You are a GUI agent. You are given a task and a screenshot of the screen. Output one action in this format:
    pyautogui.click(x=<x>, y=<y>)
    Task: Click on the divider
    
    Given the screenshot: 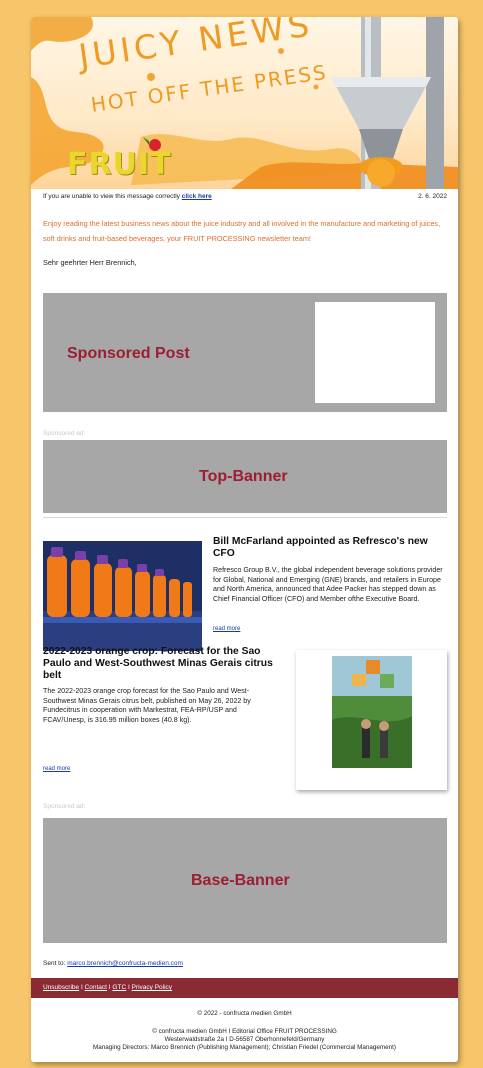 What is the action you would take?
    pyautogui.click(x=245, y=517)
    